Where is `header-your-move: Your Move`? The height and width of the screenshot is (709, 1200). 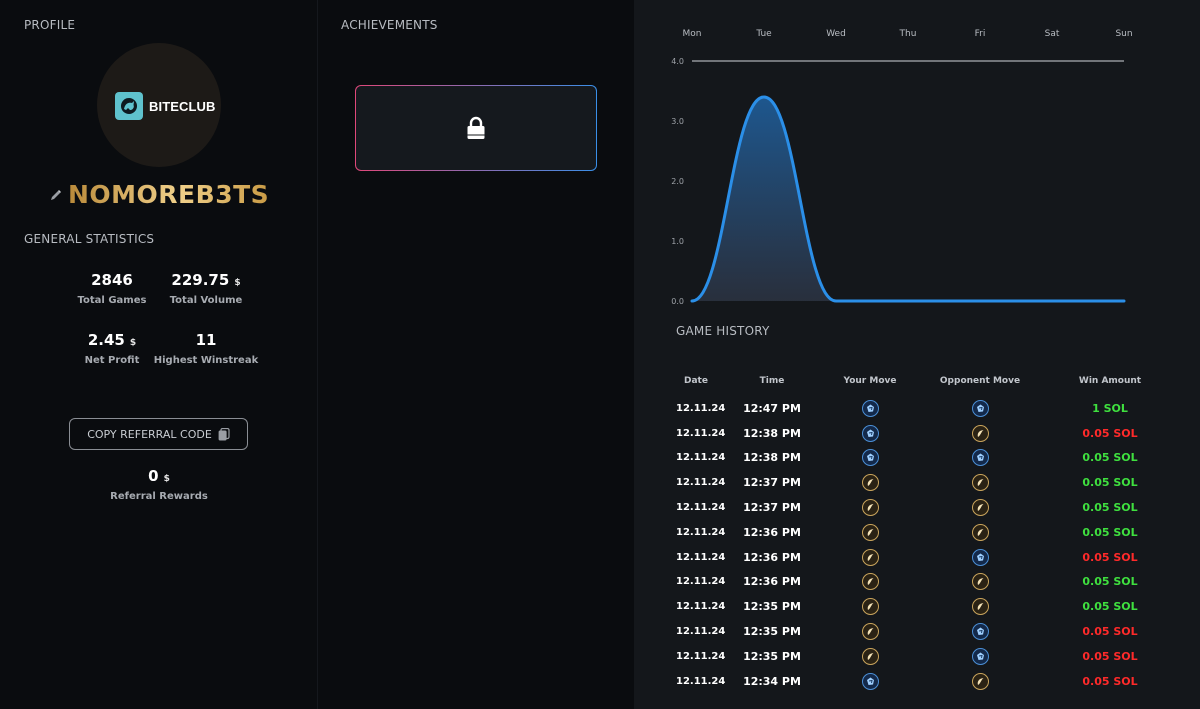 header-your-move: Your Move is located at coordinates (870, 381).